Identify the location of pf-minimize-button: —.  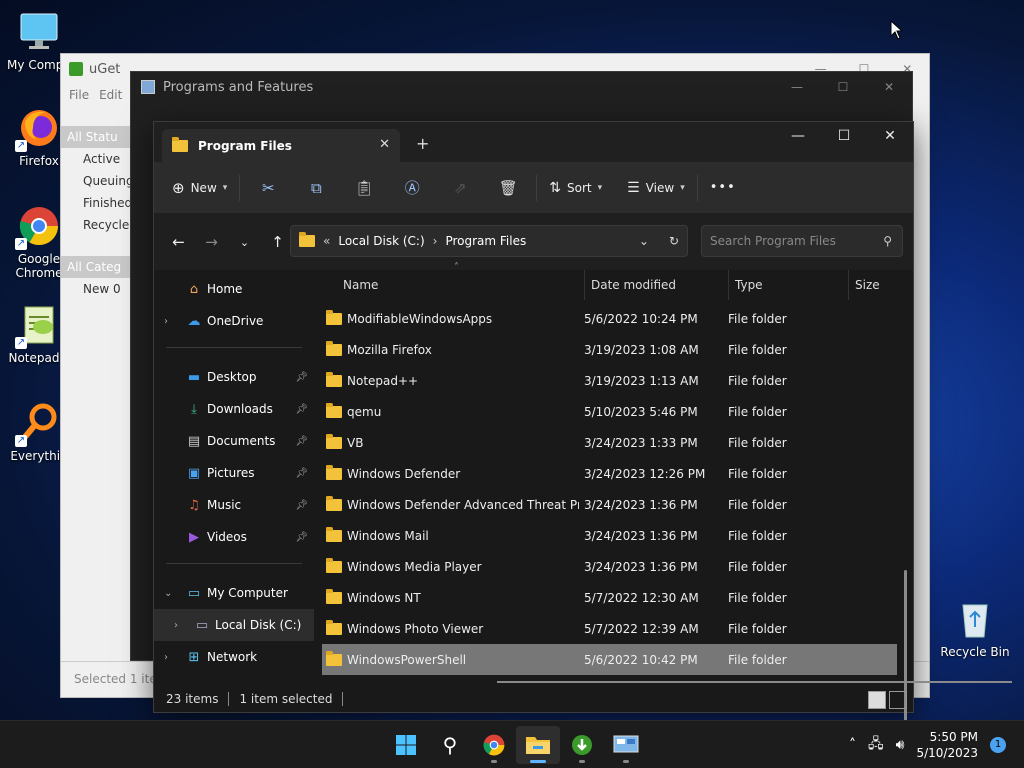
(797, 87).